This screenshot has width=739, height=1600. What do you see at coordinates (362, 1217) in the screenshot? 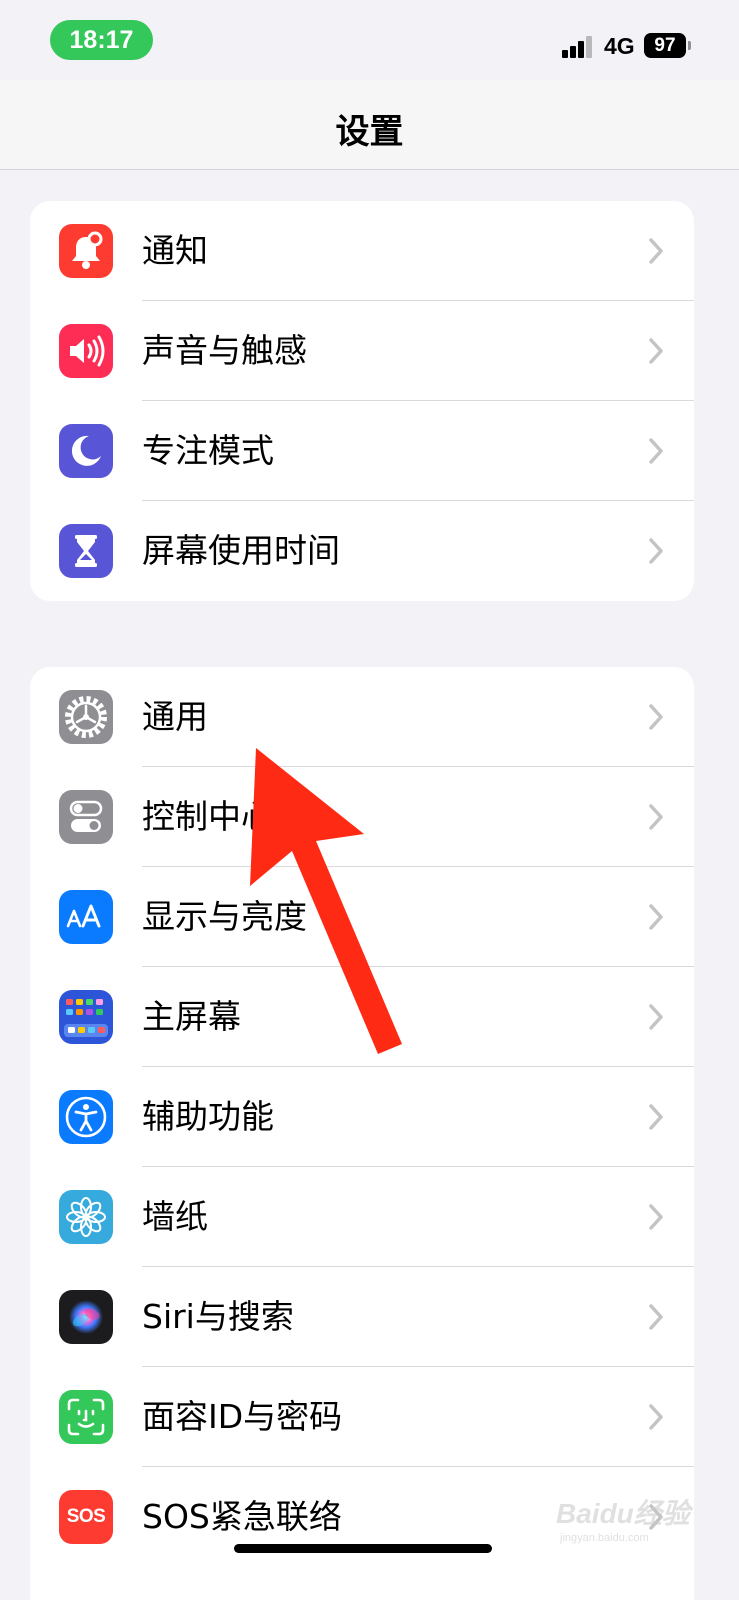
I see `settings-row-wallpaper: 墙纸` at bounding box center [362, 1217].